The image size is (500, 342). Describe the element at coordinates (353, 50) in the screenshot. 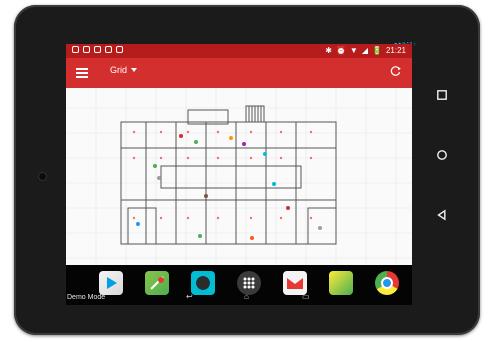

I see `wifi-icon: ▼` at that location.